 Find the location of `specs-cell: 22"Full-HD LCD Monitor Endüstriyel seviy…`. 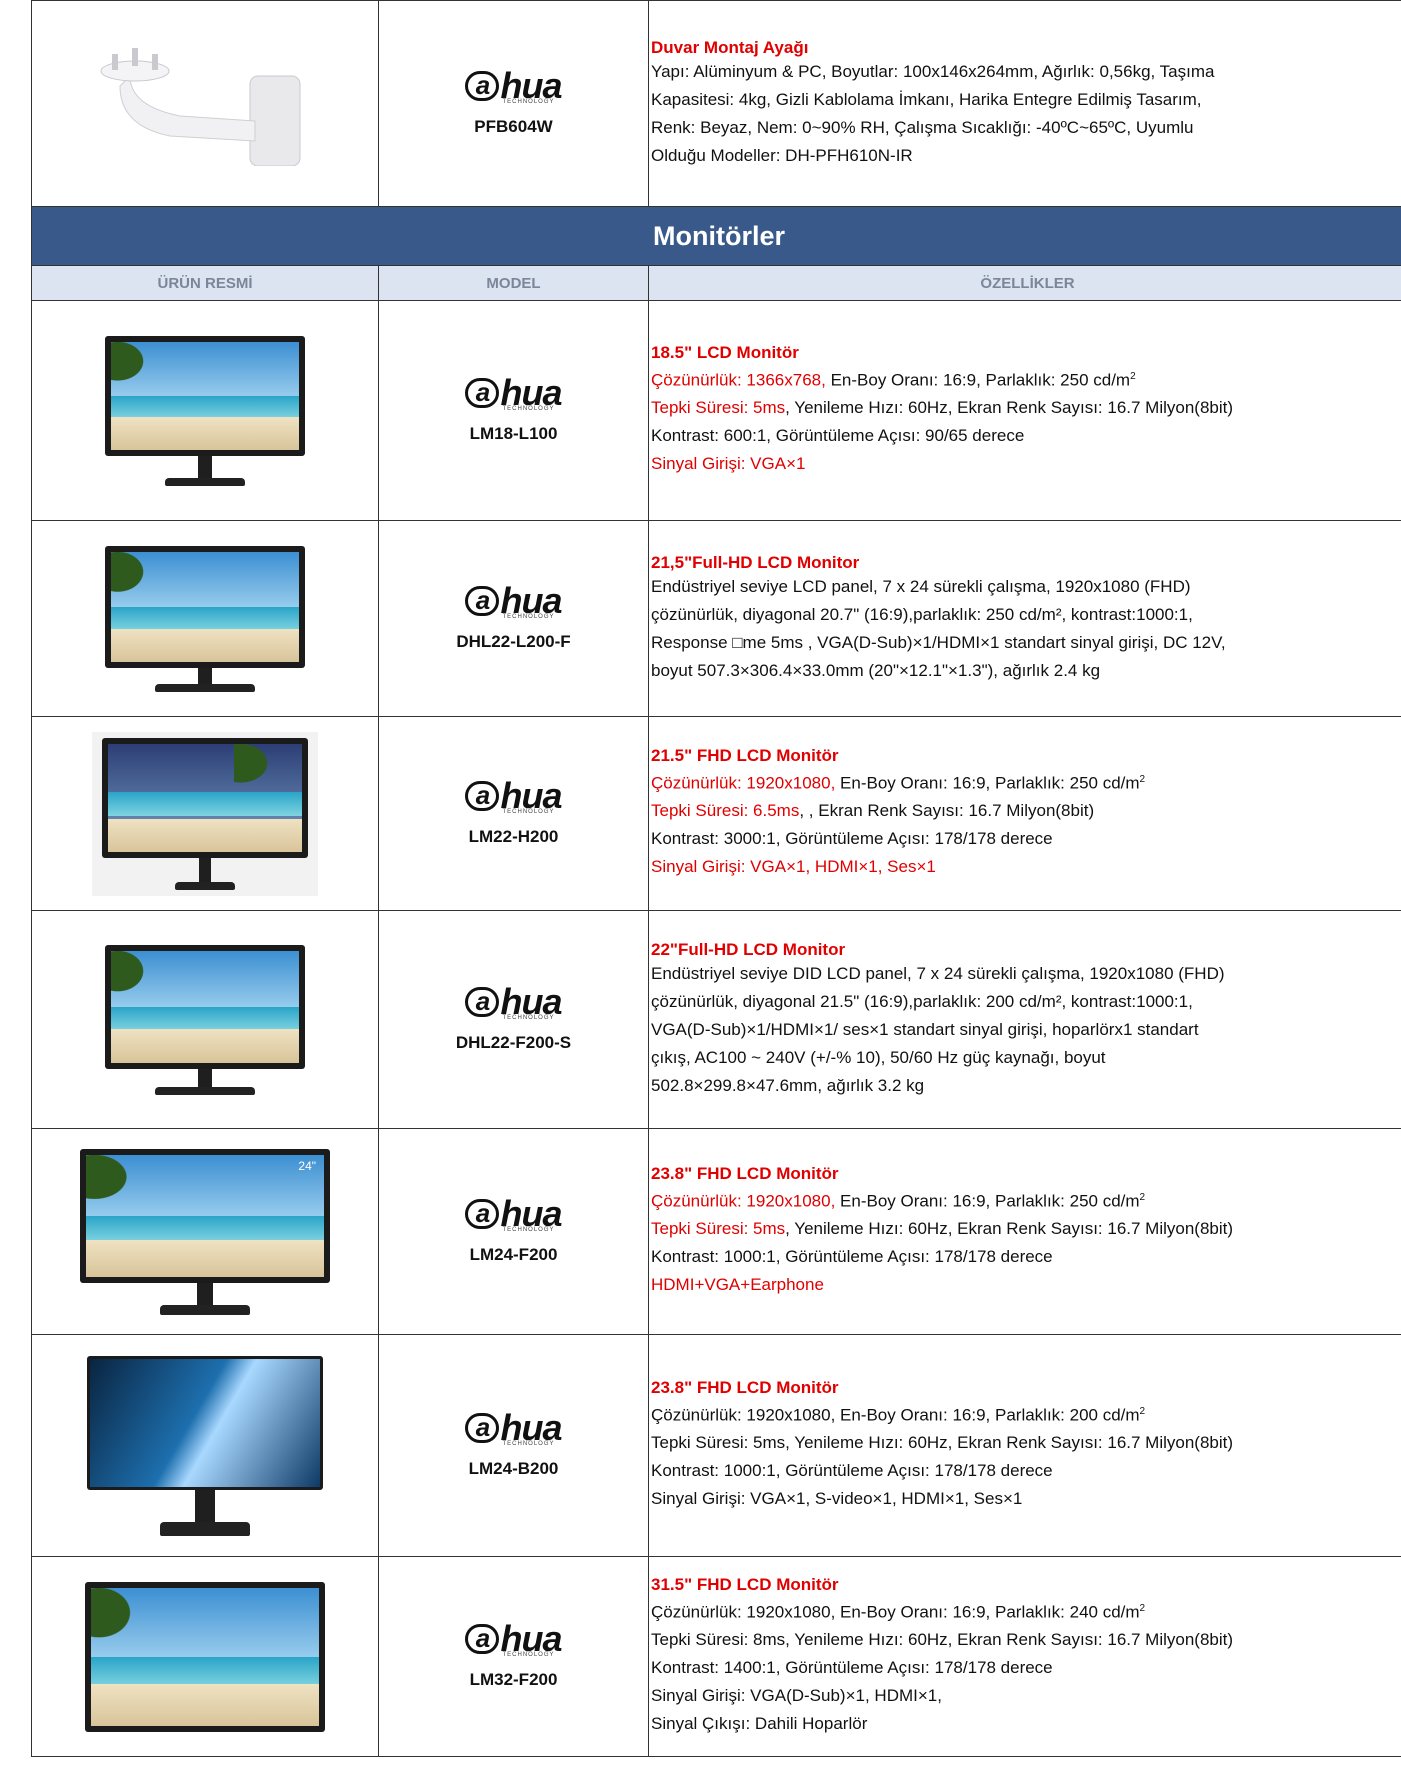

specs-cell: 22"Full-HD LCD Monitor Endüstriyel seviy… is located at coordinates (1024, 1019).